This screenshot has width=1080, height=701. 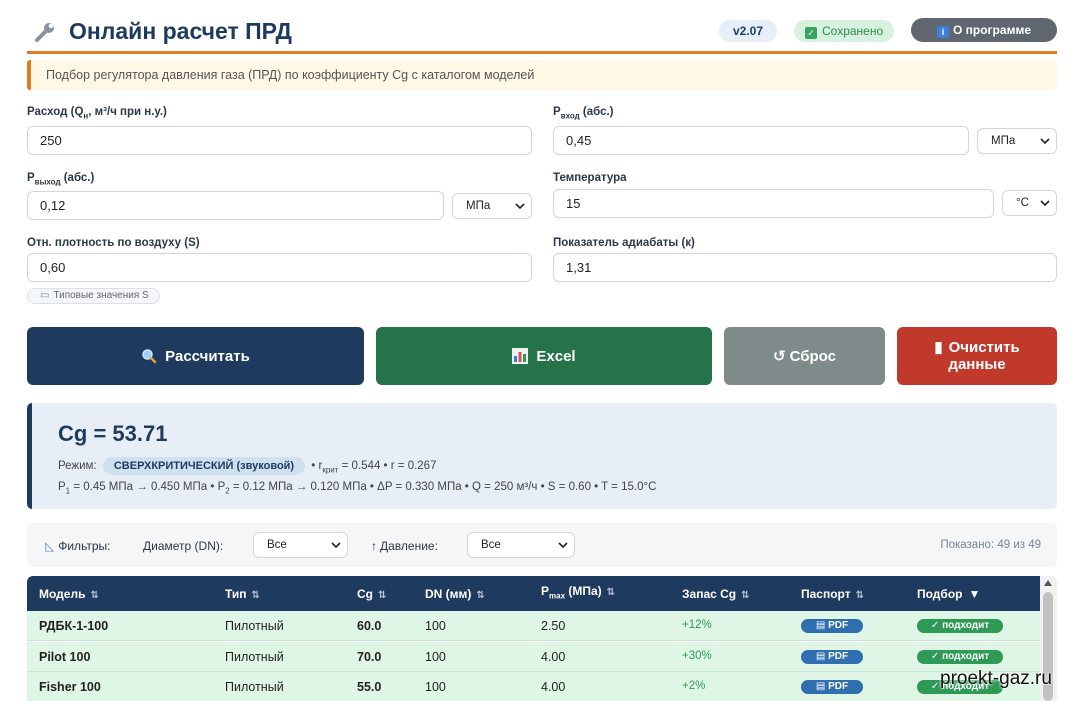 I want to click on cell-cg: 70.0, so click(x=369, y=657).